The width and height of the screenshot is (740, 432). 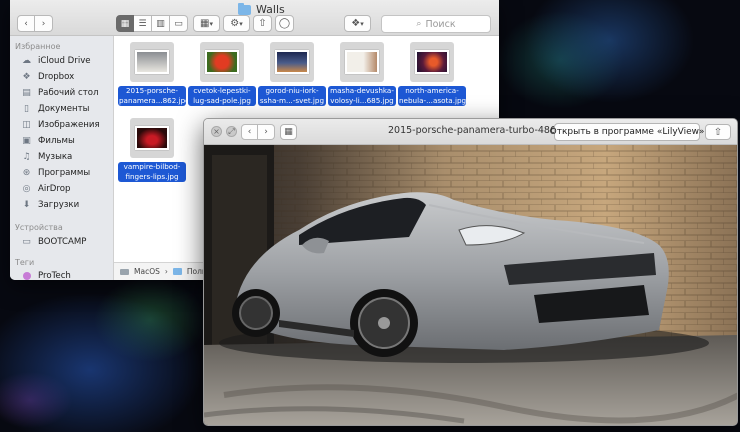 I want to click on applications-icon: ⊛, so click(x=26, y=172).